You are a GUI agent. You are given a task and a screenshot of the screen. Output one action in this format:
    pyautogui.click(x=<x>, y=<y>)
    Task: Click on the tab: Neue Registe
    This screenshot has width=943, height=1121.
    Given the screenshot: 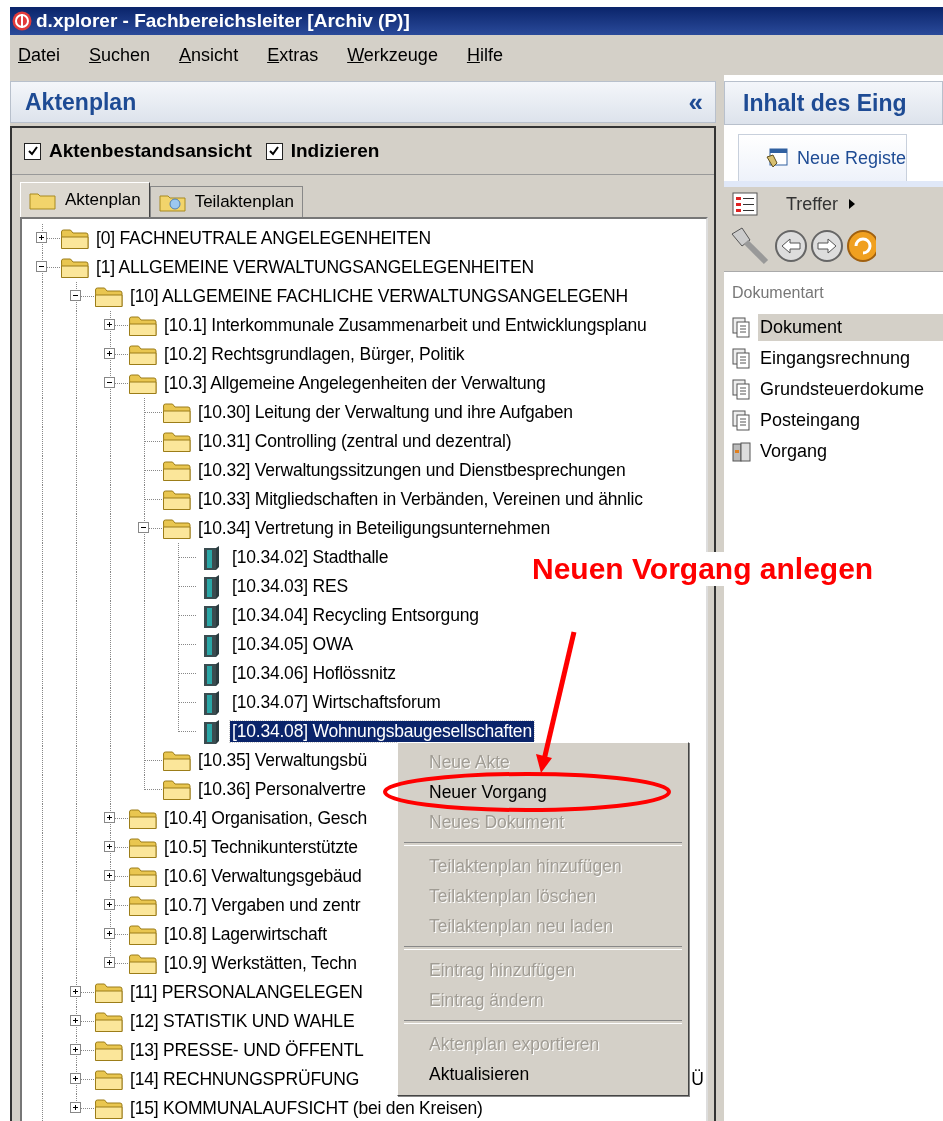 What is the action you would take?
    pyautogui.click(x=823, y=157)
    